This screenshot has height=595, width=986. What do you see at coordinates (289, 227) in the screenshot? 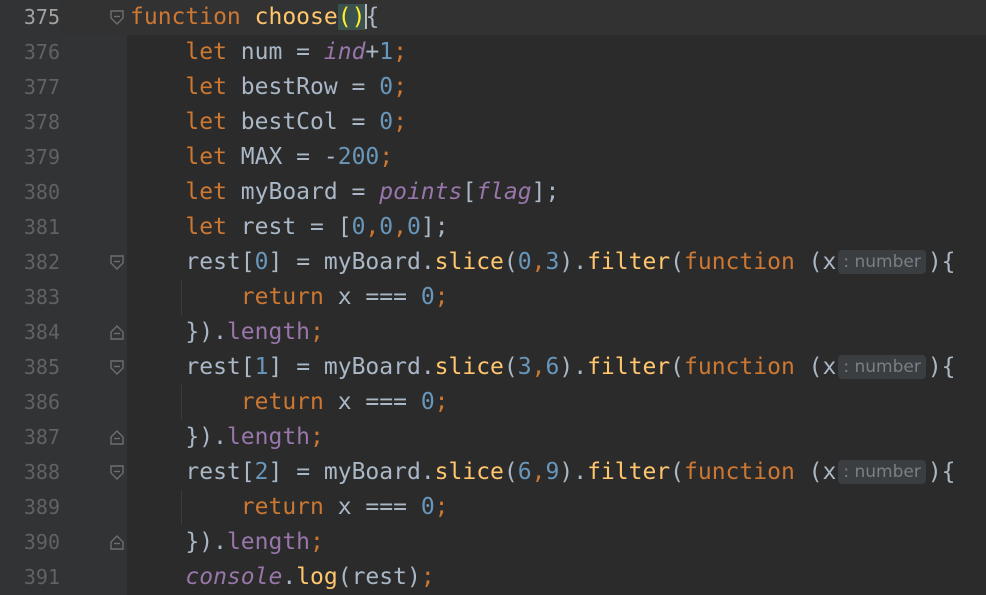
I see `code-text: let rest = [0,0,0];` at bounding box center [289, 227].